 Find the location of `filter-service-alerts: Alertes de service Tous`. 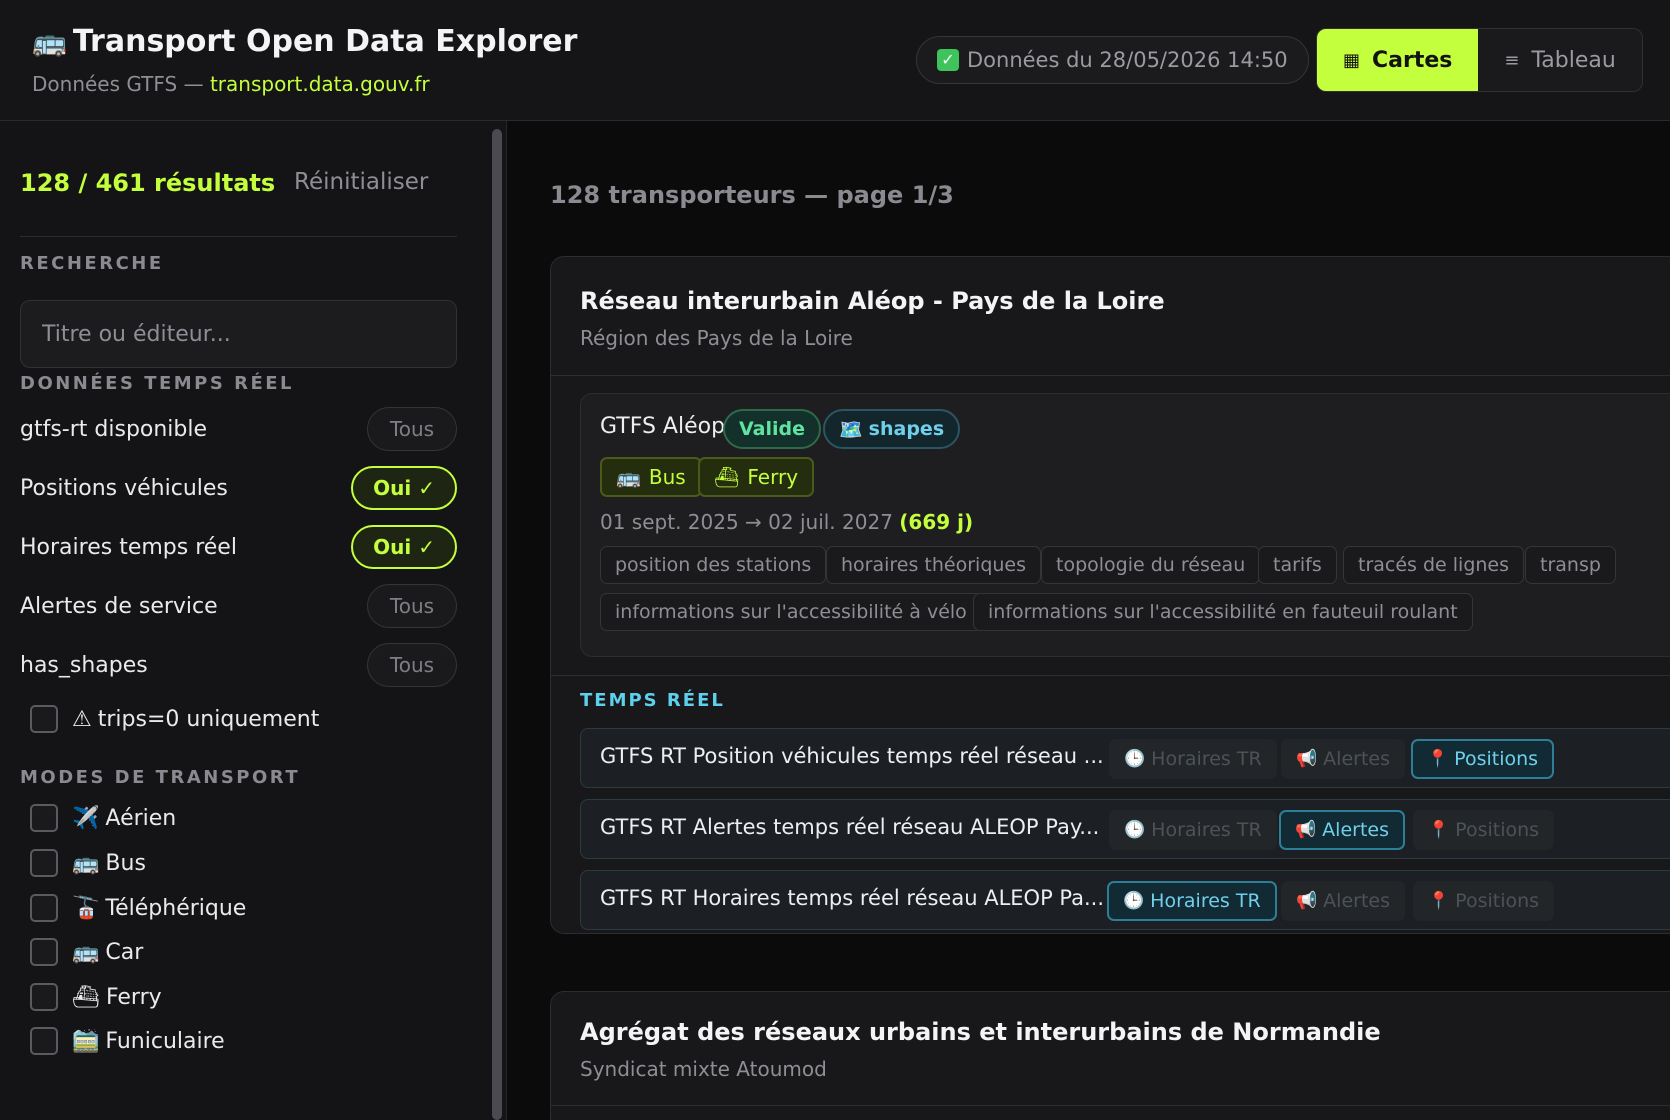

filter-service-alerts: Alertes de service Tous is located at coordinates (238, 606).